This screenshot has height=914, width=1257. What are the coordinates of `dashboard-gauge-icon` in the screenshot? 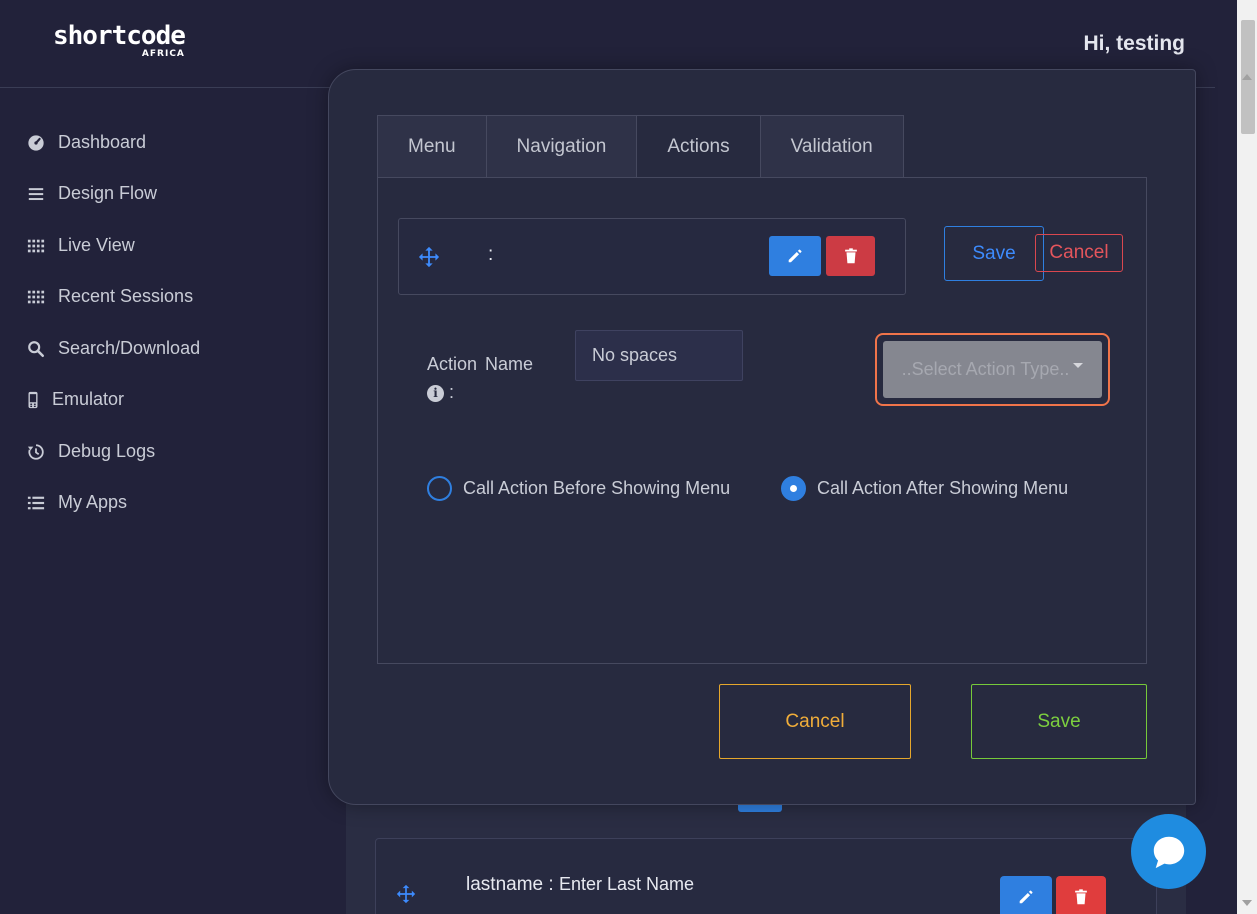 It's located at (36, 143).